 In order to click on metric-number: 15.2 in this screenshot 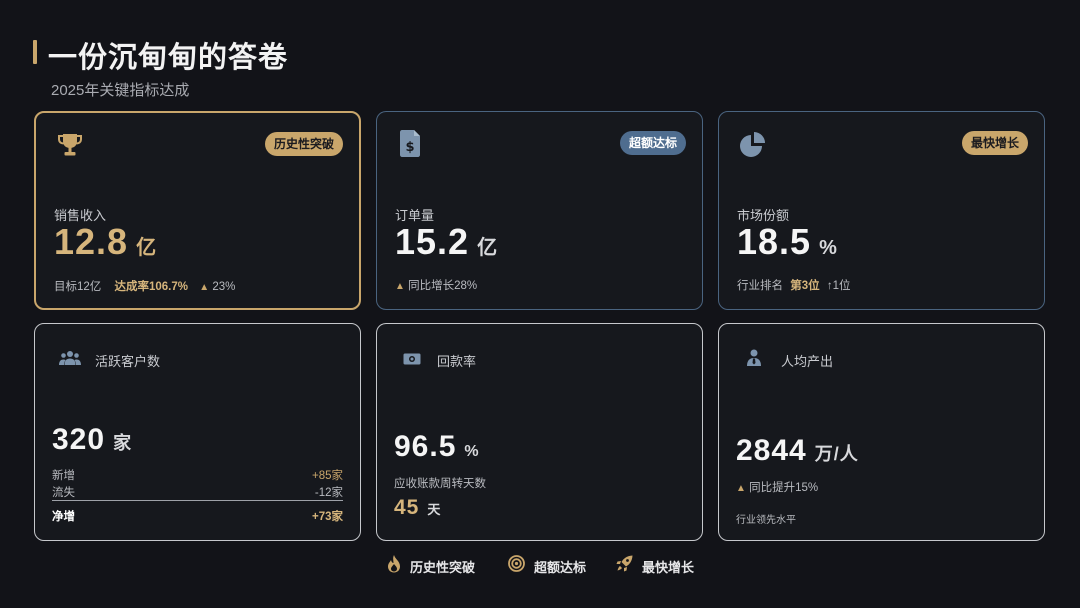, I will do `click(432, 241)`.